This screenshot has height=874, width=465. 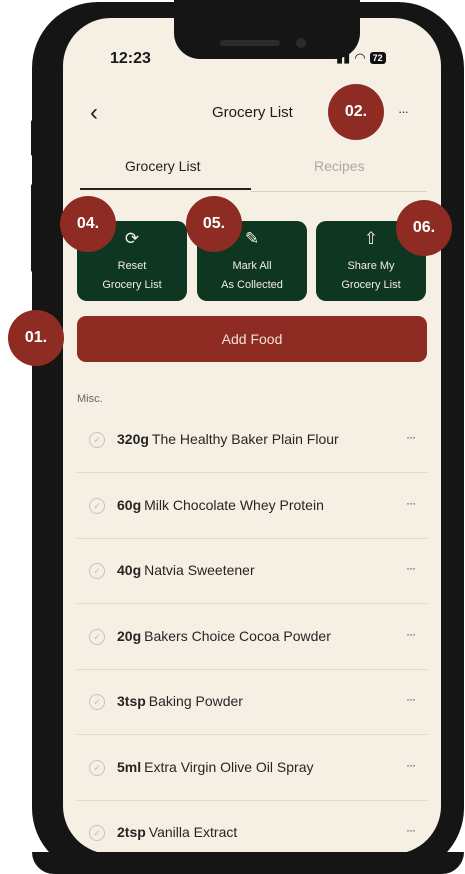 I want to click on button-label: Mark All, so click(x=252, y=266).